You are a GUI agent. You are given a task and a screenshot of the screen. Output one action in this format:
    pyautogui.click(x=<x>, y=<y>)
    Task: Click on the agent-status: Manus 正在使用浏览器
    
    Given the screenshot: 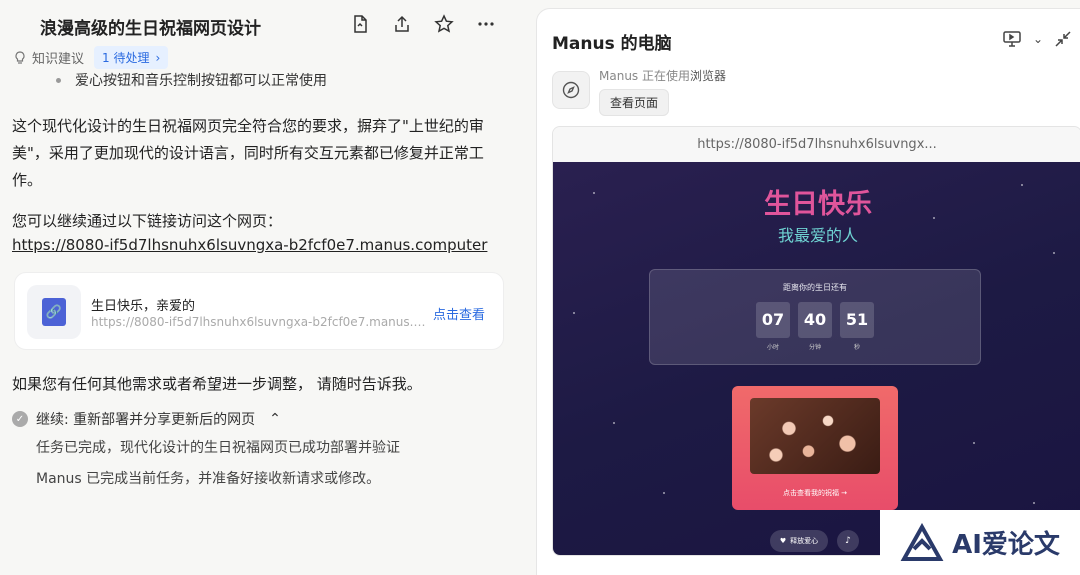 What is the action you would take?
    pyautogui.click(x=662, y=75)
    